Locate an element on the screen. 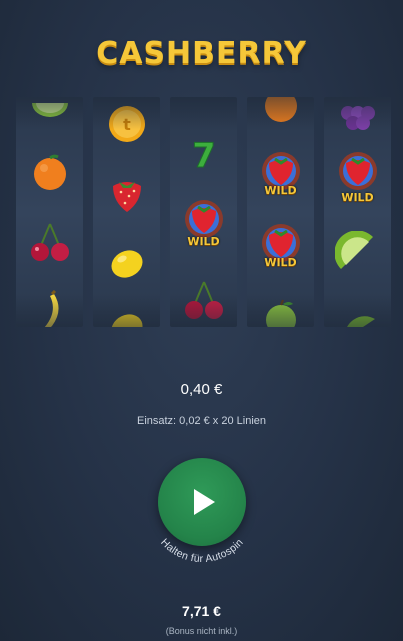  strawberry-icon is located at coordinates (126, 194).